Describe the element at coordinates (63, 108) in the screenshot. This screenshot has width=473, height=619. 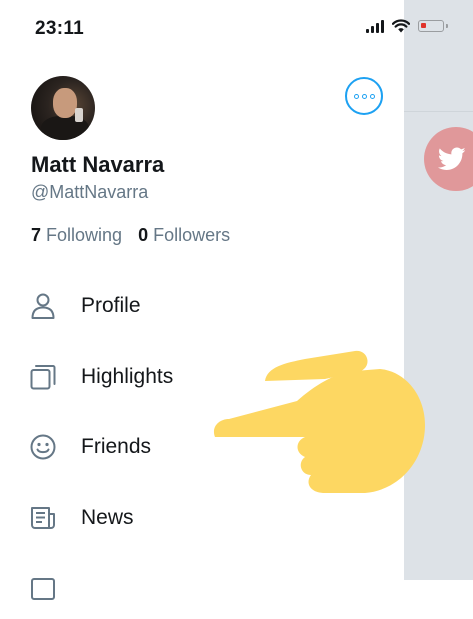
I see `avatar` at that location.